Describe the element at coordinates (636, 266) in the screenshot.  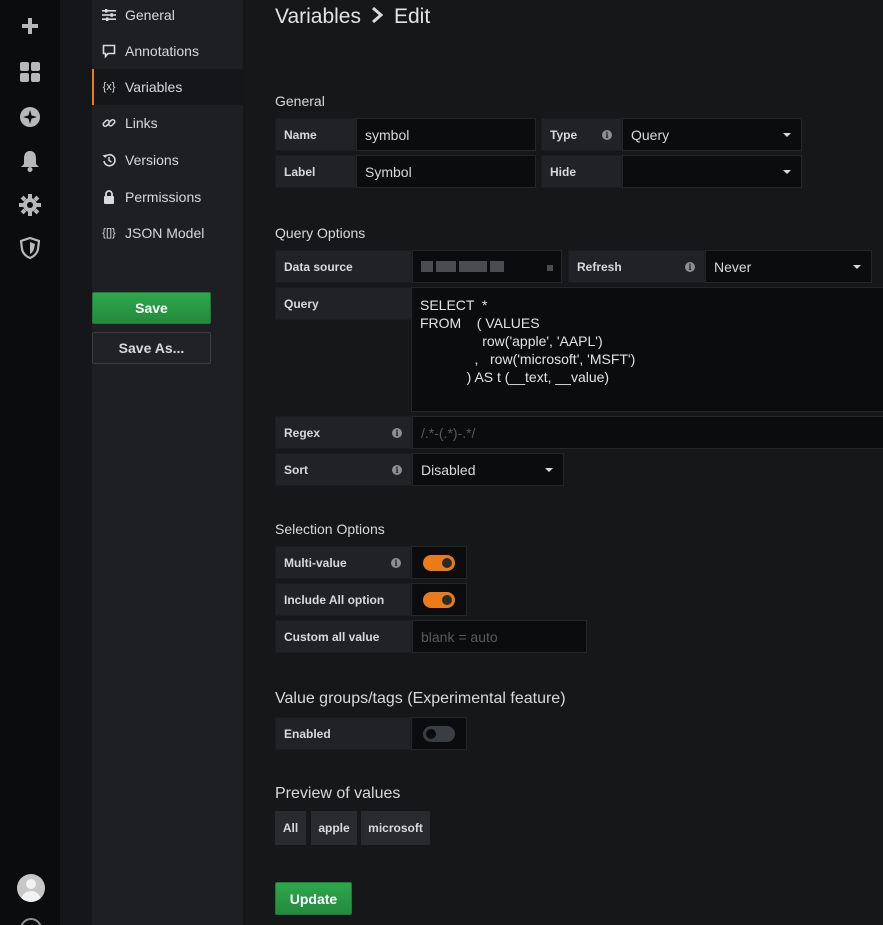
I see `refresh-label: Refresh i` at that location.